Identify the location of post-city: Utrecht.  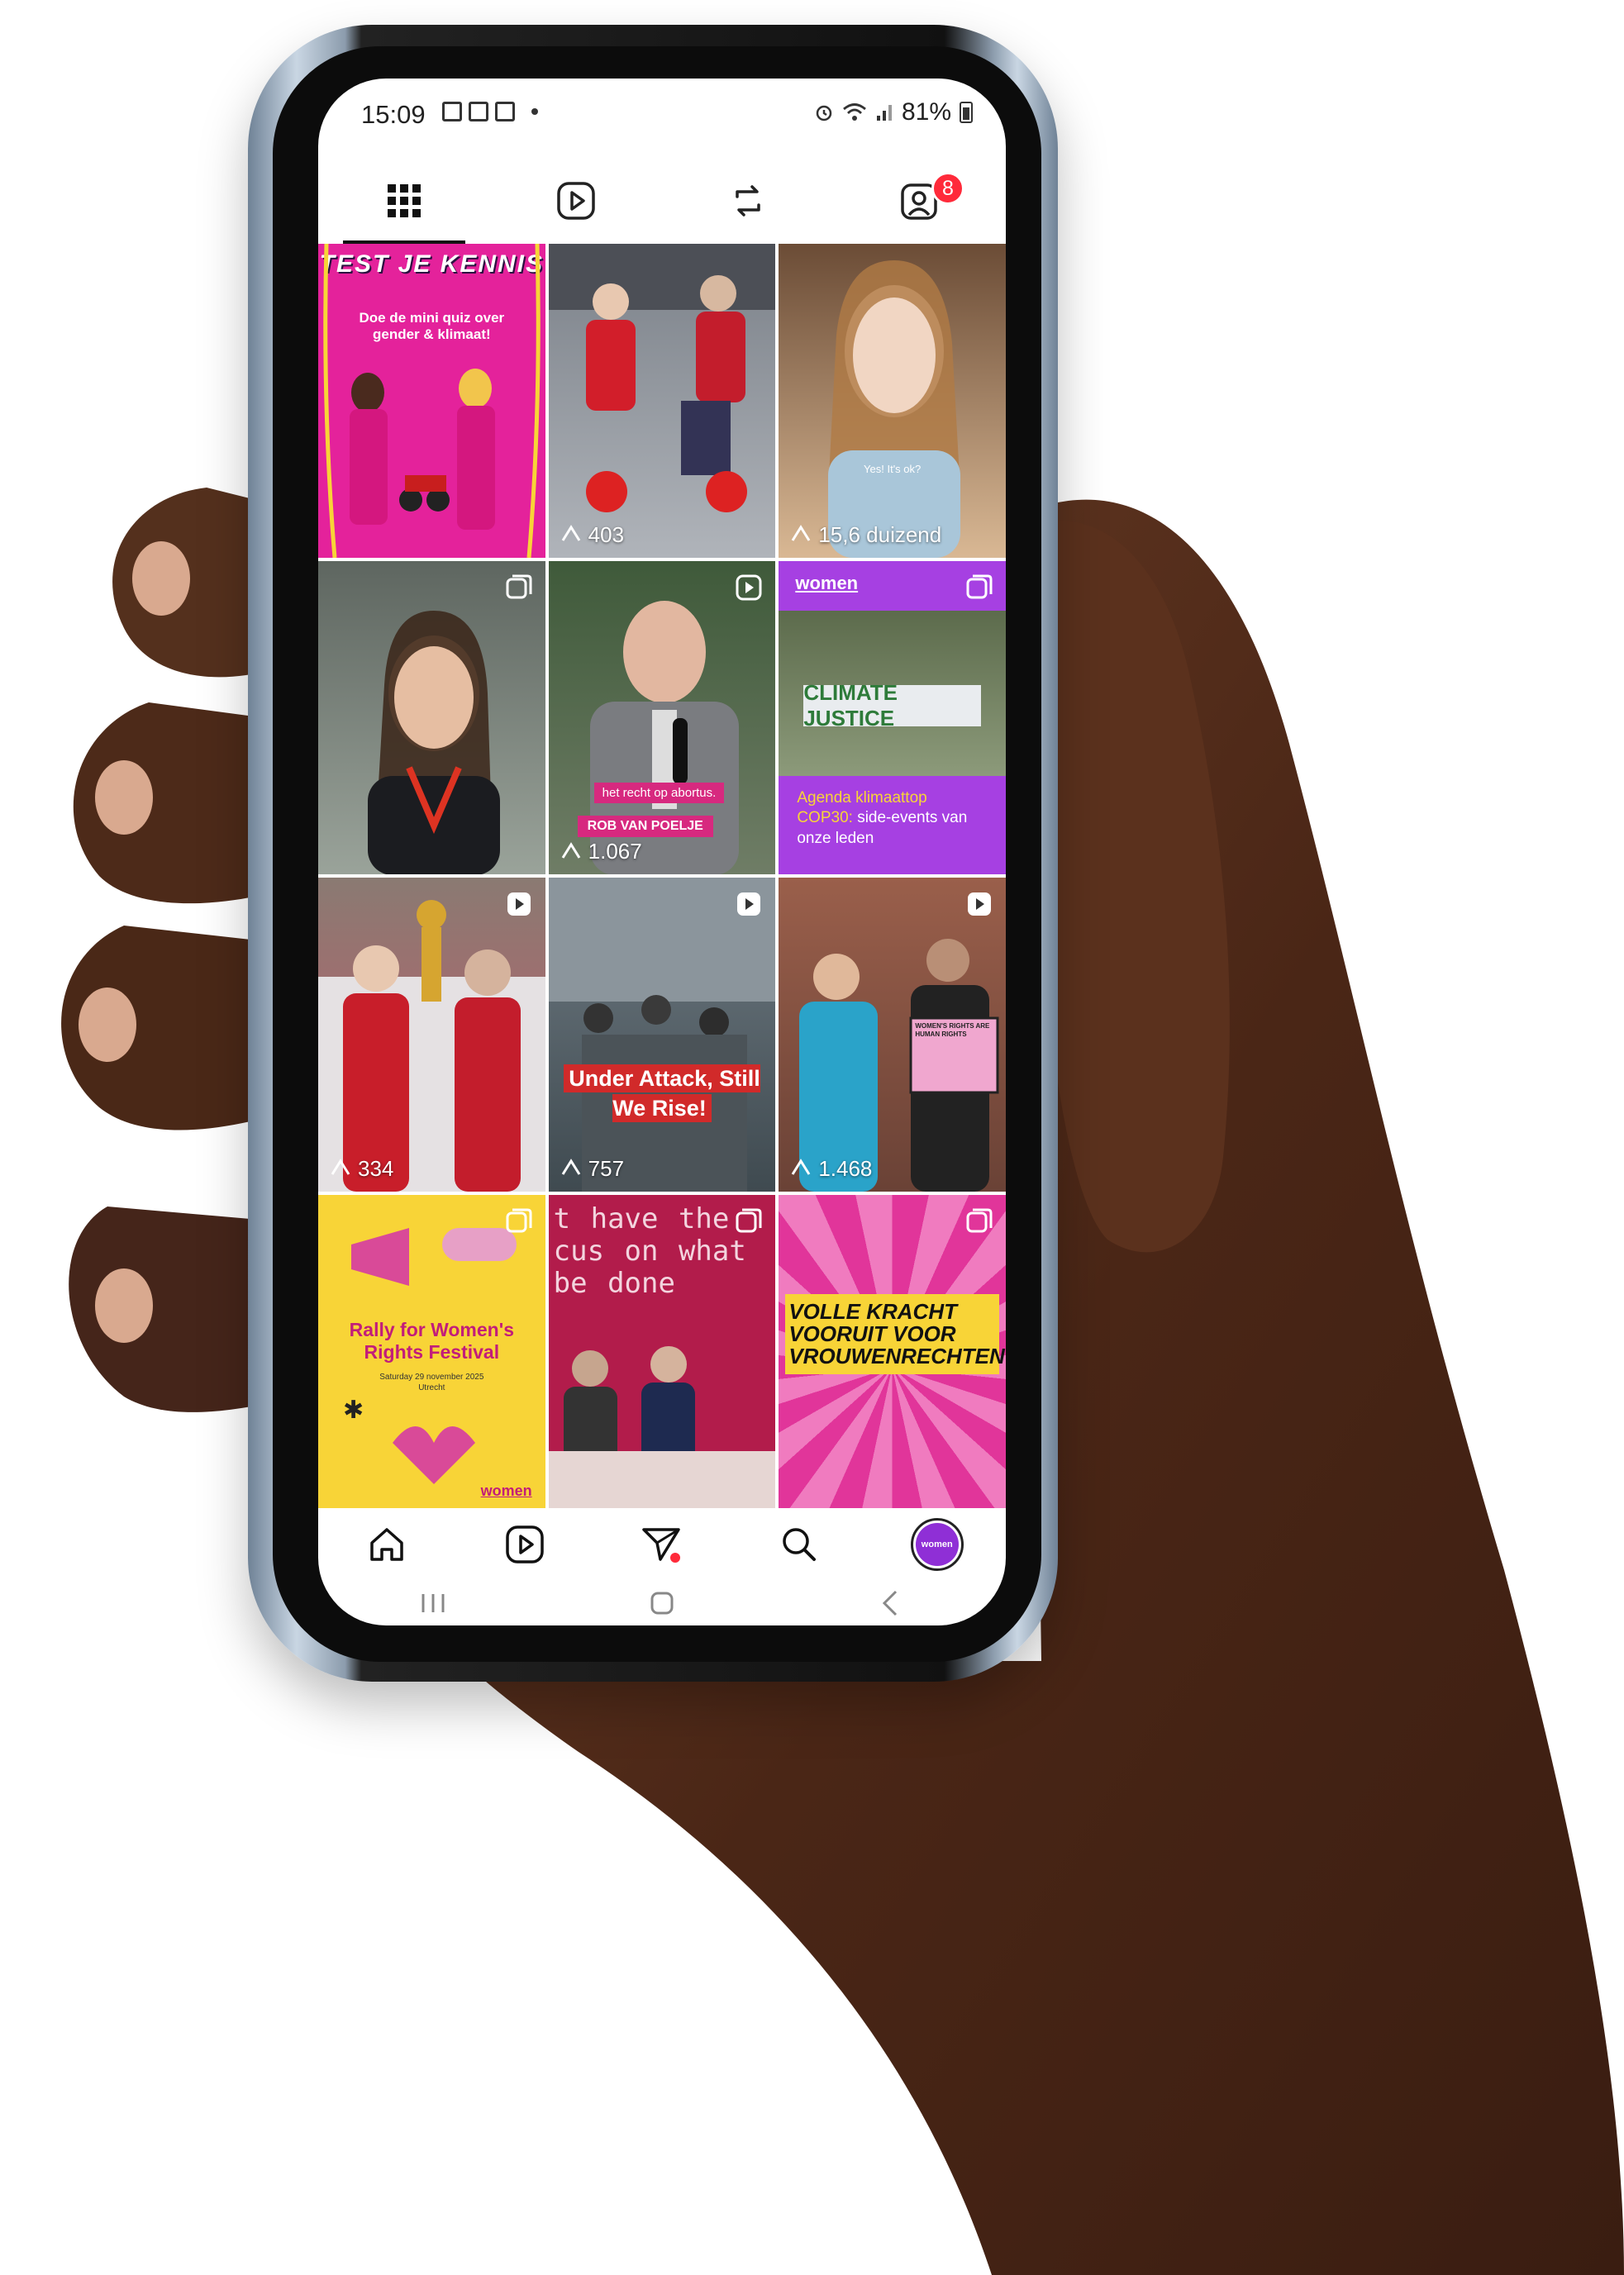
(431, 1387).